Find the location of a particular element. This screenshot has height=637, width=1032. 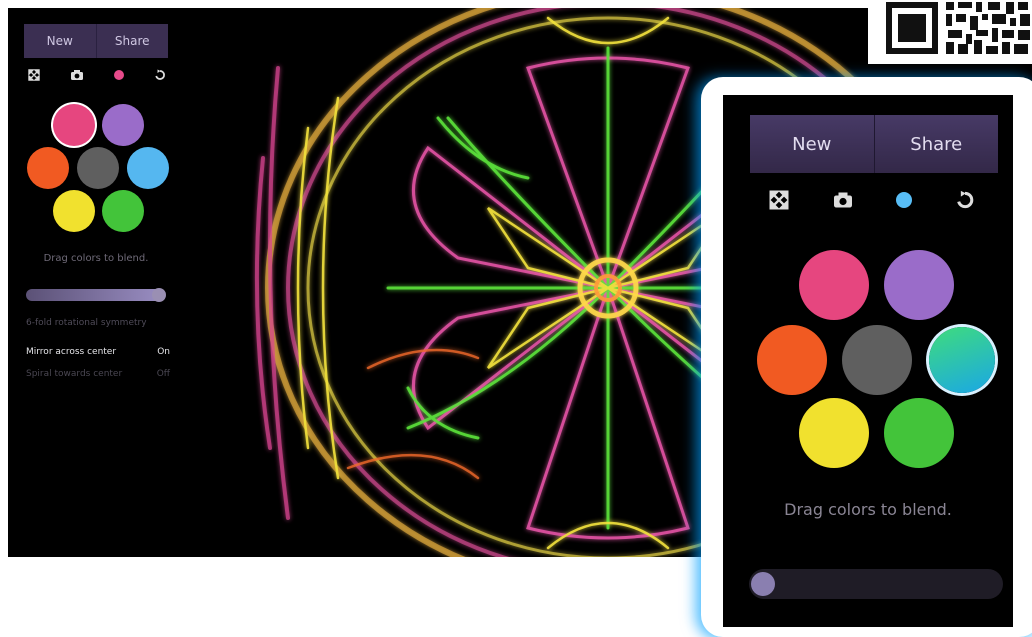

blend-hint: Drag colors to blend. is located at coordinates (96, 258).